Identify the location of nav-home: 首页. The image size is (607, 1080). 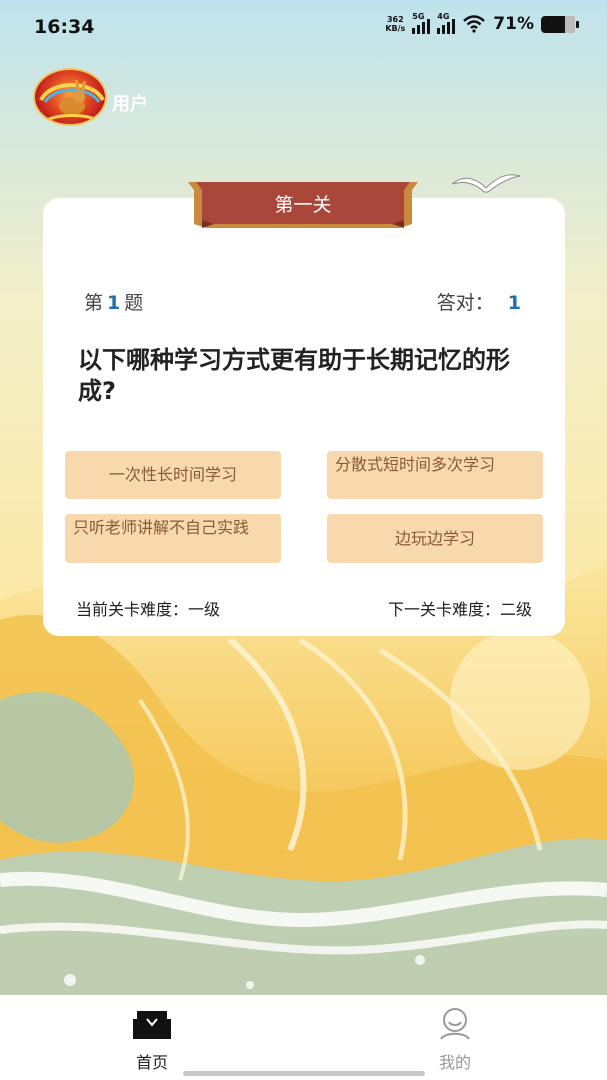
(152, 1040).